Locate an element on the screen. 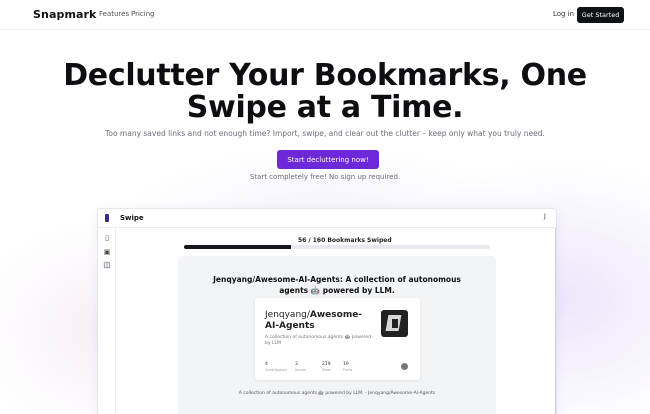  stat-value: 4 is located at coordinates (266, 364).